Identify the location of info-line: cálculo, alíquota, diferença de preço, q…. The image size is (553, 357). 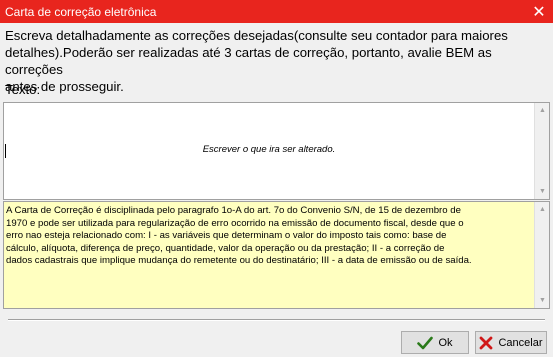
(225, 248).